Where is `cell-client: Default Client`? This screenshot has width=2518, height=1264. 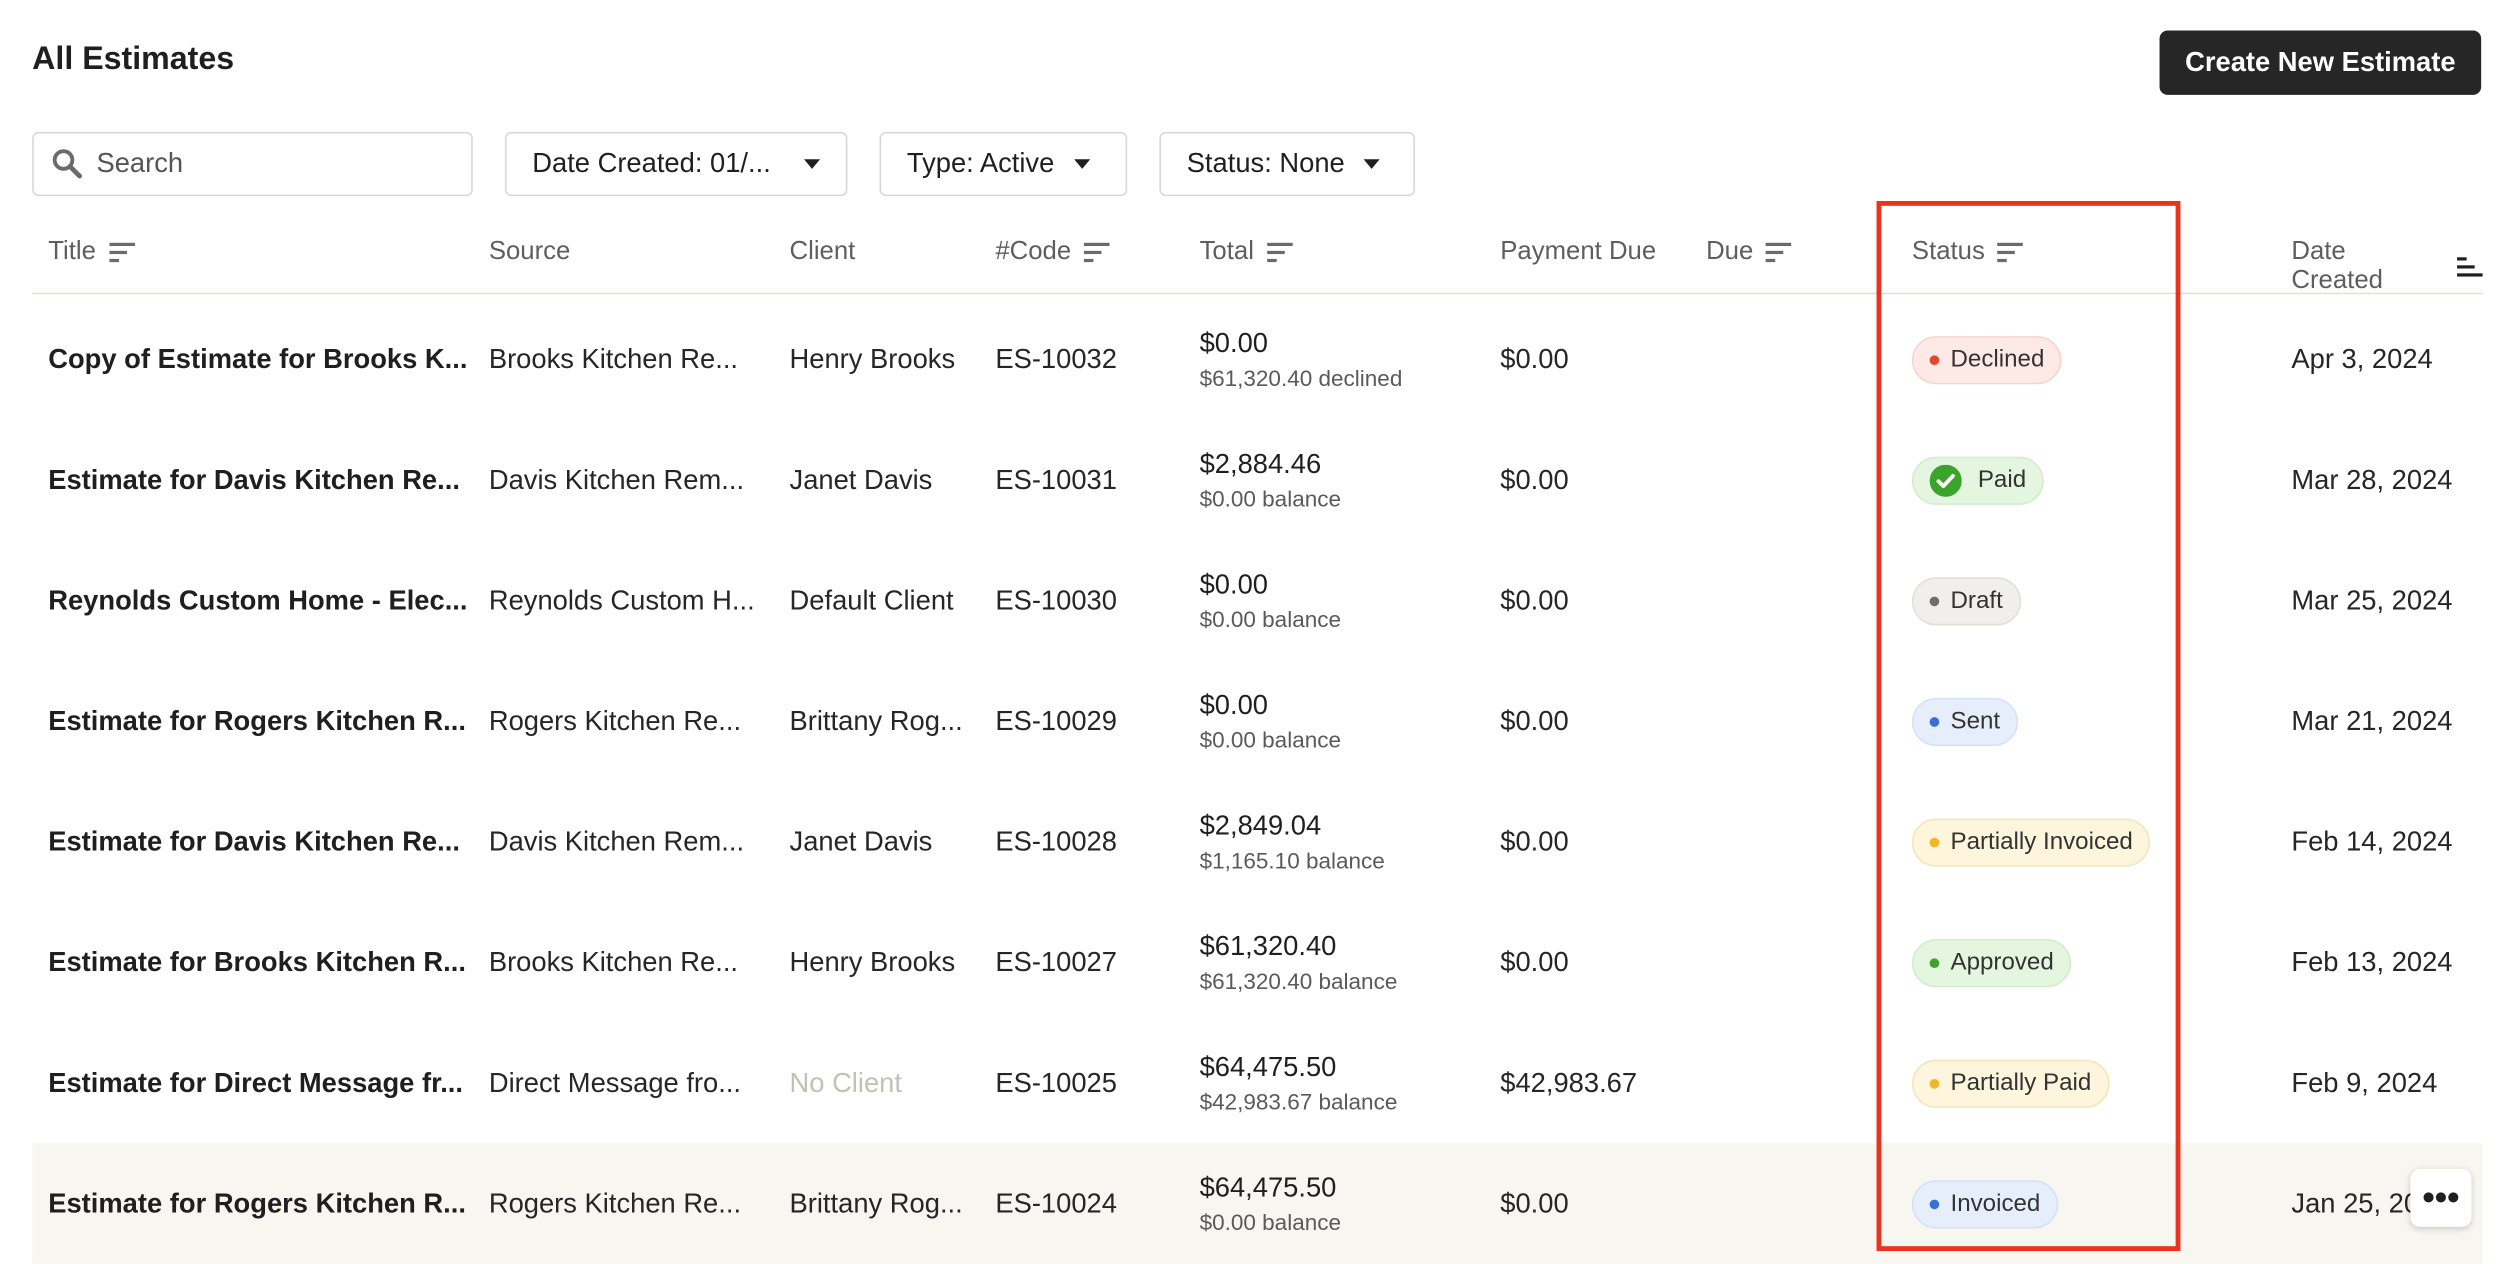 cell-client: Default Client is located at coordinates (871, 600).